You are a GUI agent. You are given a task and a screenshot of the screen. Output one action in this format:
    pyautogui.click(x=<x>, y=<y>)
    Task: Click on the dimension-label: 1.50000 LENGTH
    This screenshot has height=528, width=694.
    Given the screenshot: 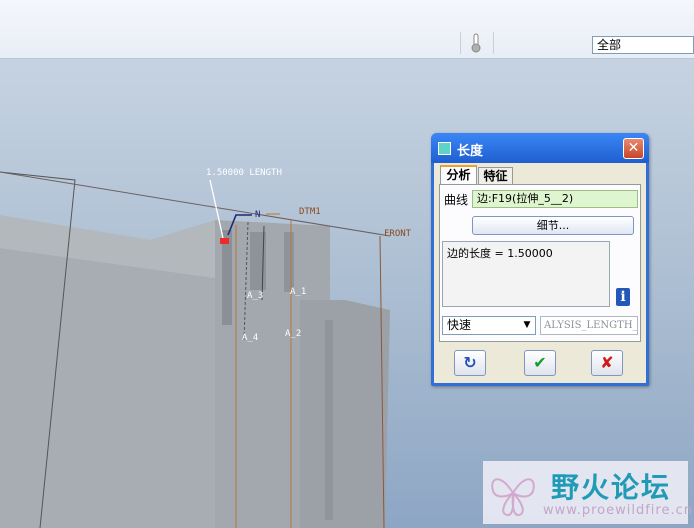 What is the action you would take?
    pyautogui.click(x=244, y=173)
    